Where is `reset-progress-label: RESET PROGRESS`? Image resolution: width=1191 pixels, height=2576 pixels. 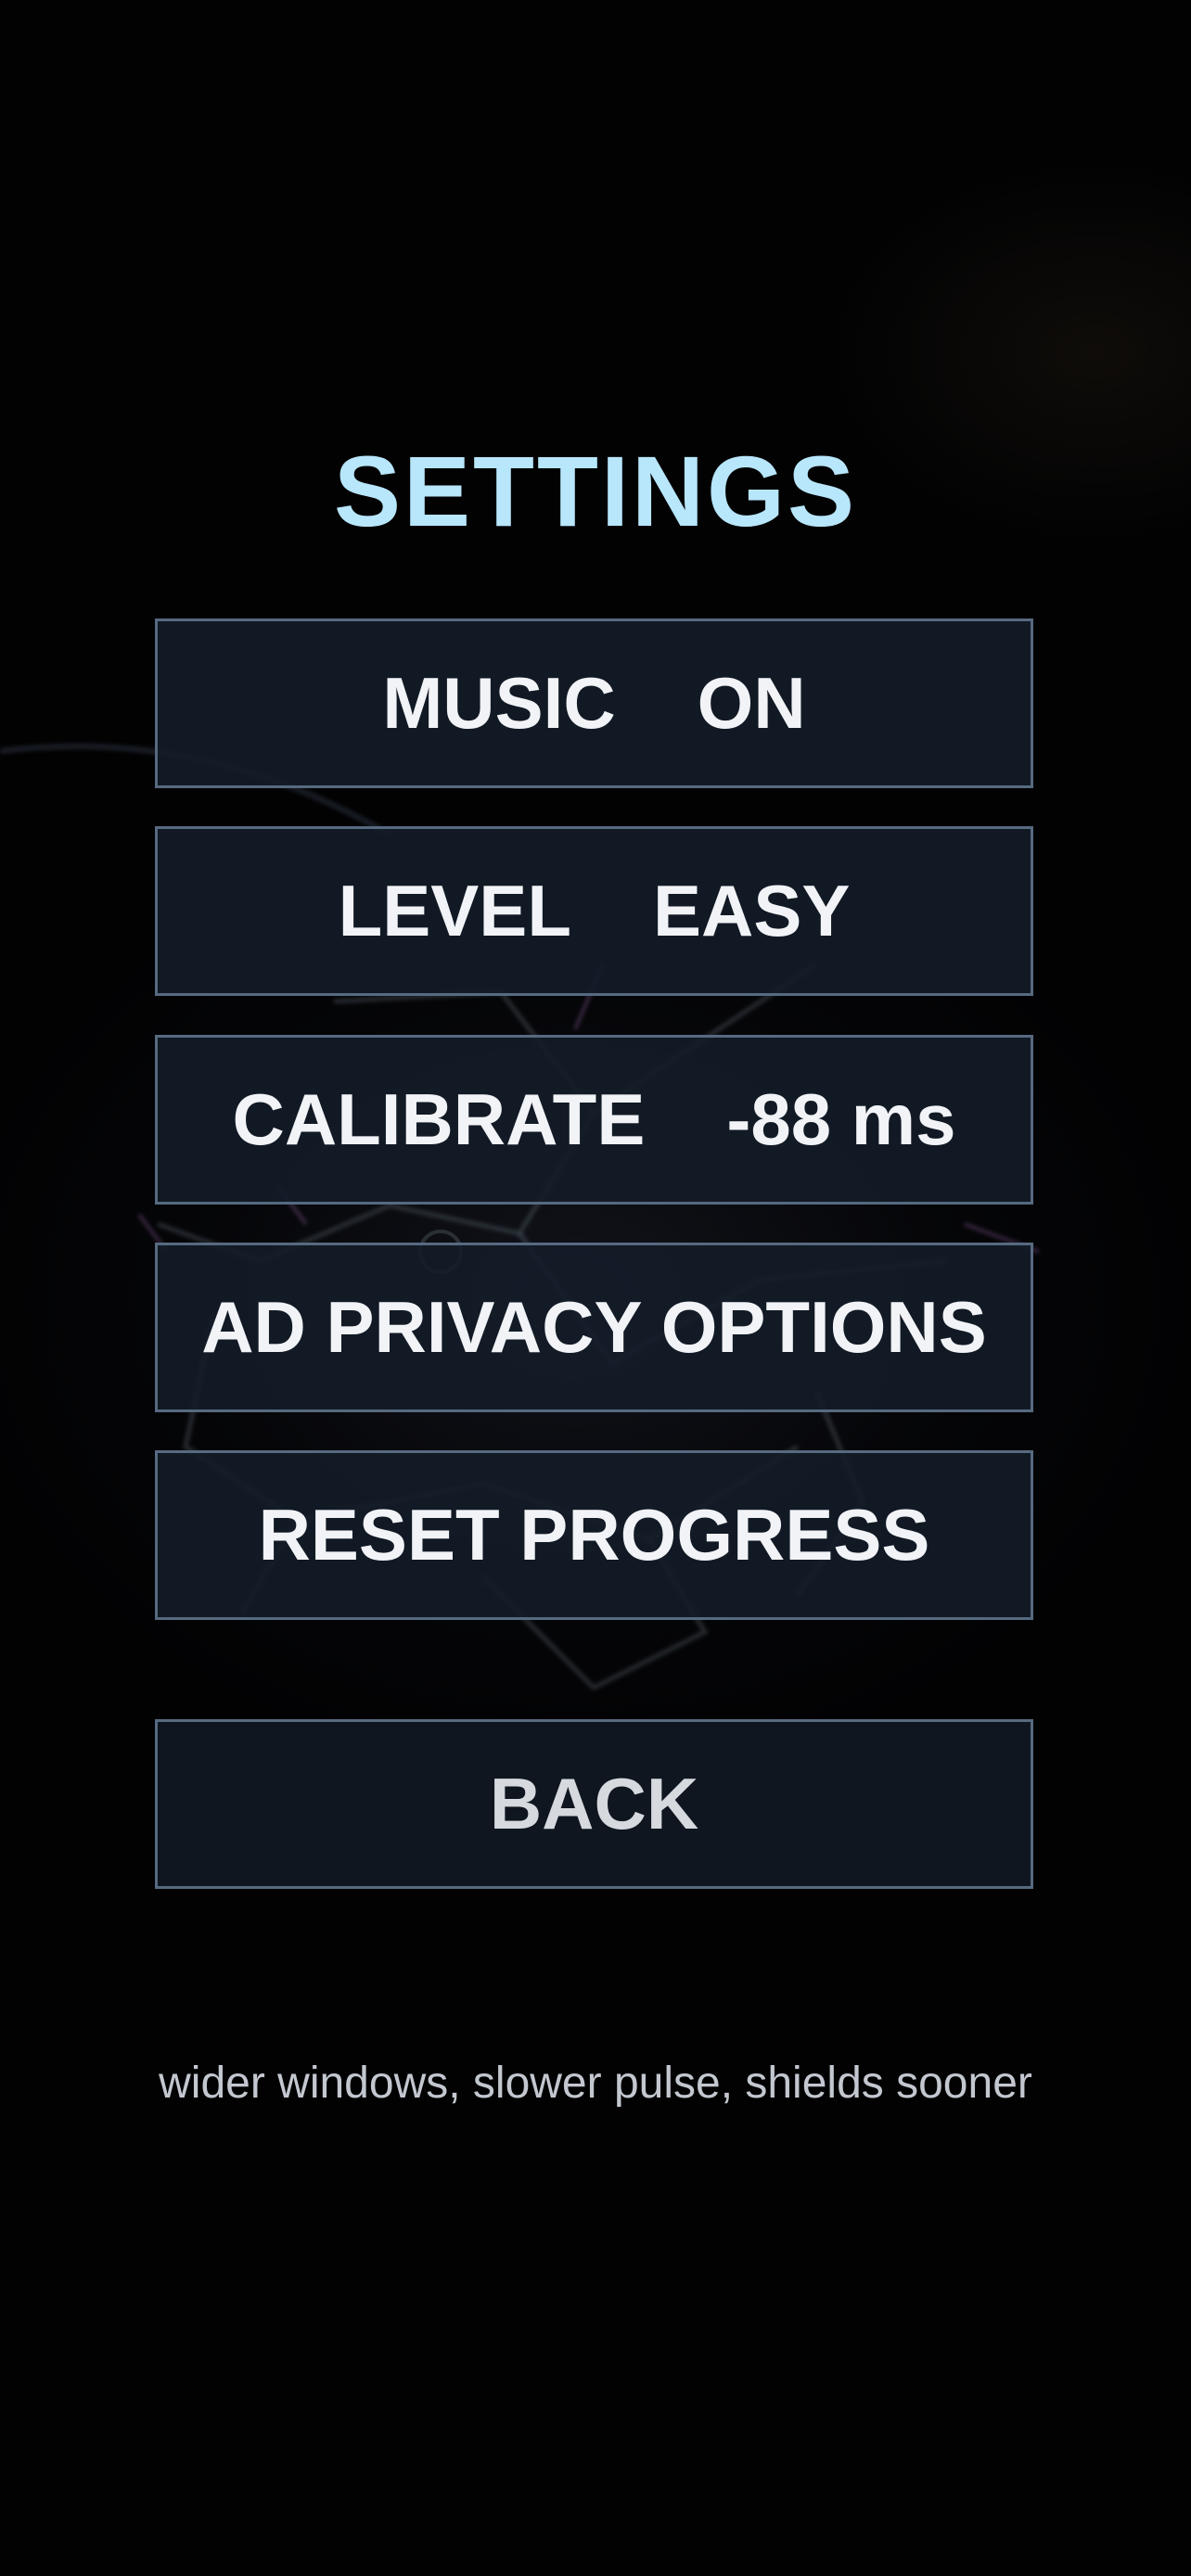 reset-progress-label: RESET PROGRESS is located at coordinates (594, 1534).